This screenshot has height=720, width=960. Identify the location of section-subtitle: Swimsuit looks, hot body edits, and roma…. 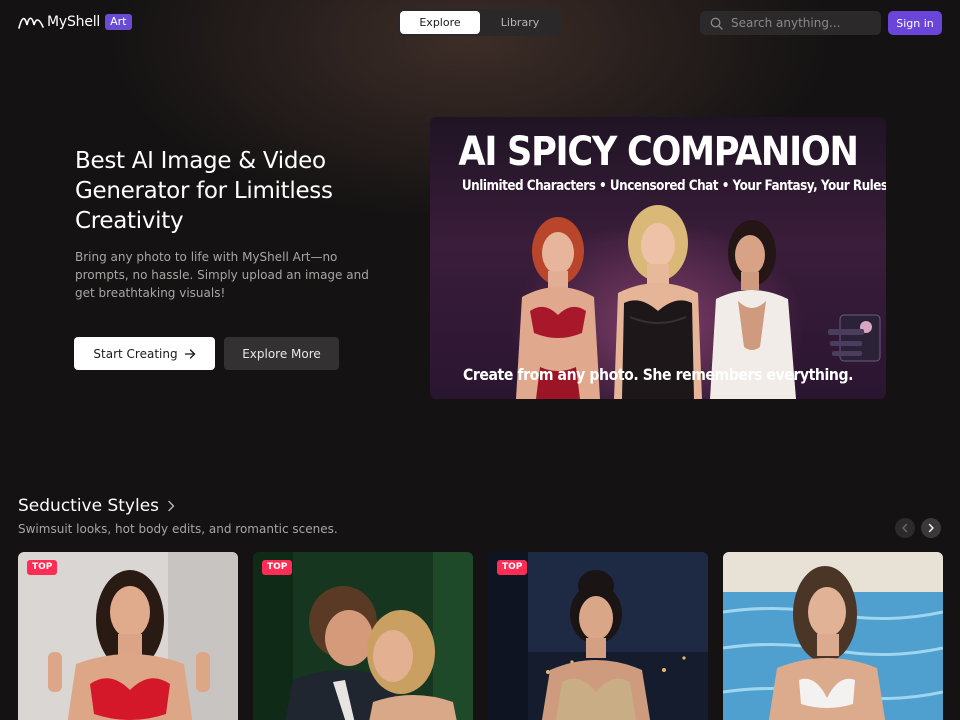
(178, 529).